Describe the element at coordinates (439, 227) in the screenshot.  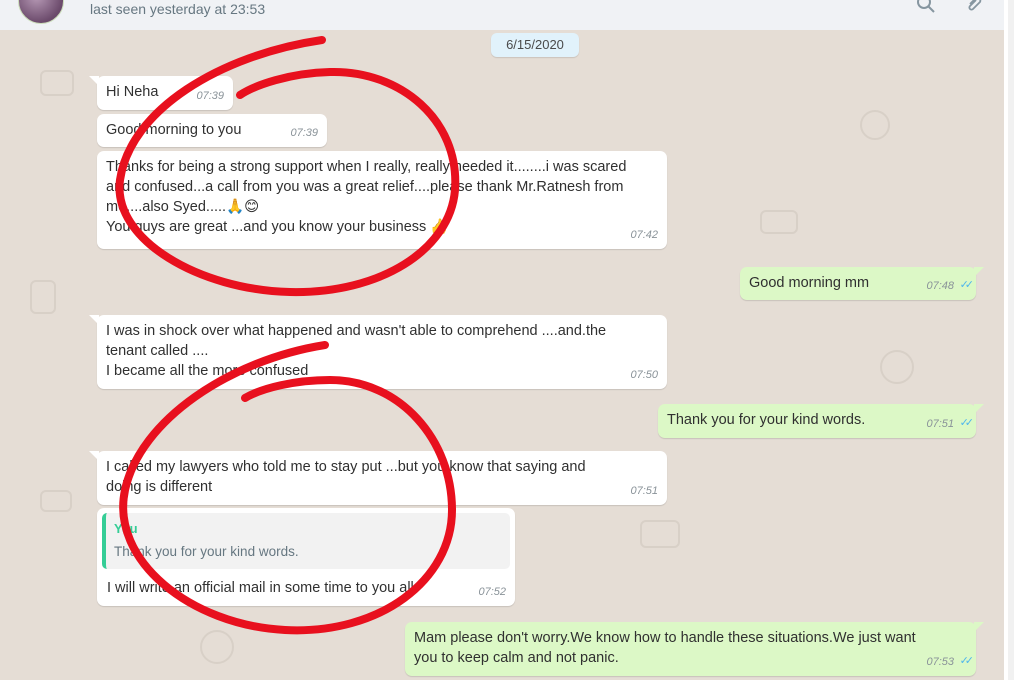
I see `thumbs-up-emoji: 👍` at that location.